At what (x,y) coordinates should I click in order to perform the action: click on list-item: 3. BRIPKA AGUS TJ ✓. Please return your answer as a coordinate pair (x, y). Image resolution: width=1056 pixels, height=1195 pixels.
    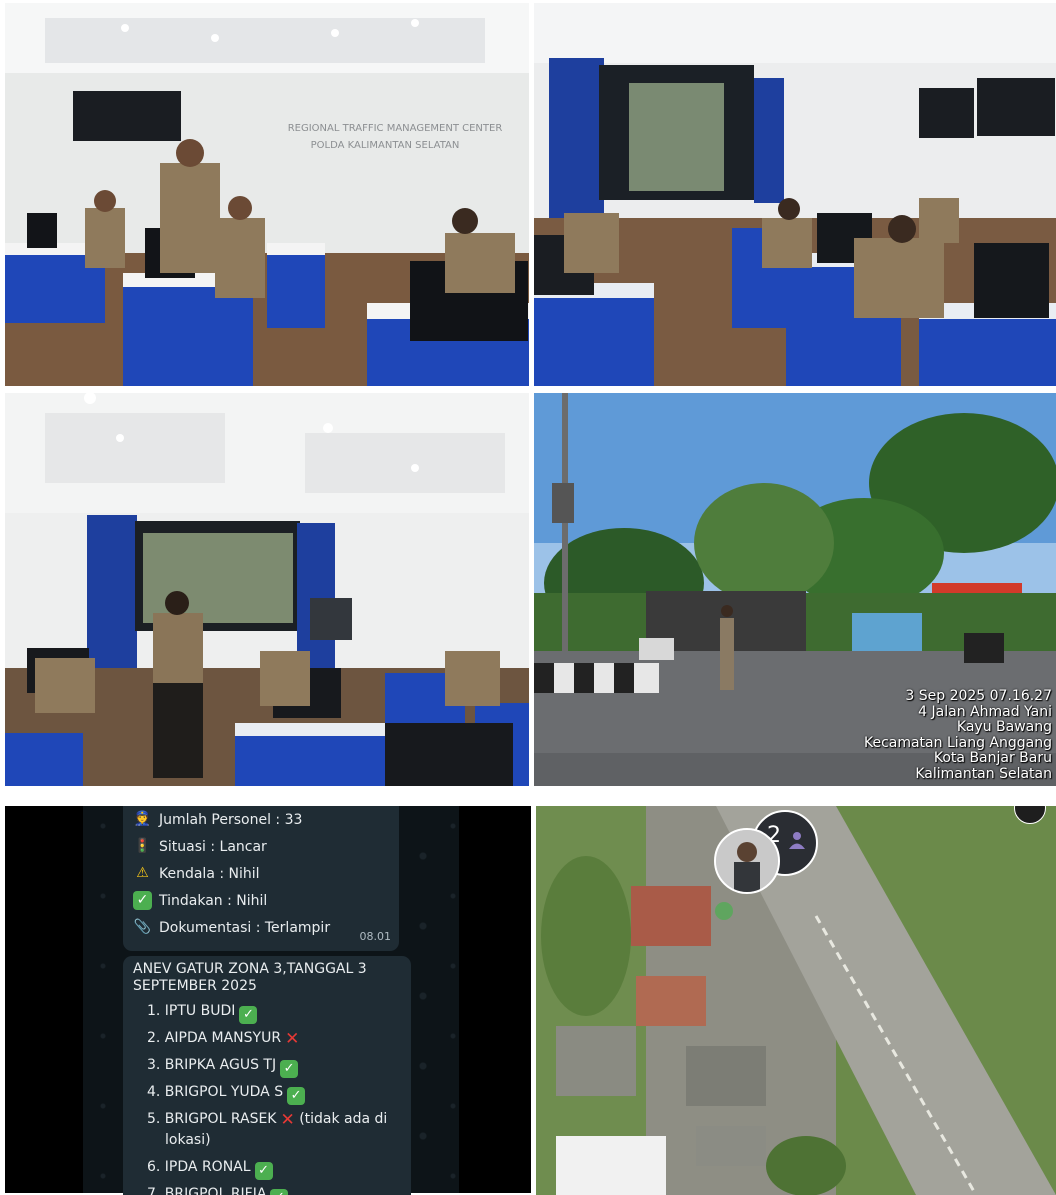
    Looking at the image, I should click on (223, 1066).